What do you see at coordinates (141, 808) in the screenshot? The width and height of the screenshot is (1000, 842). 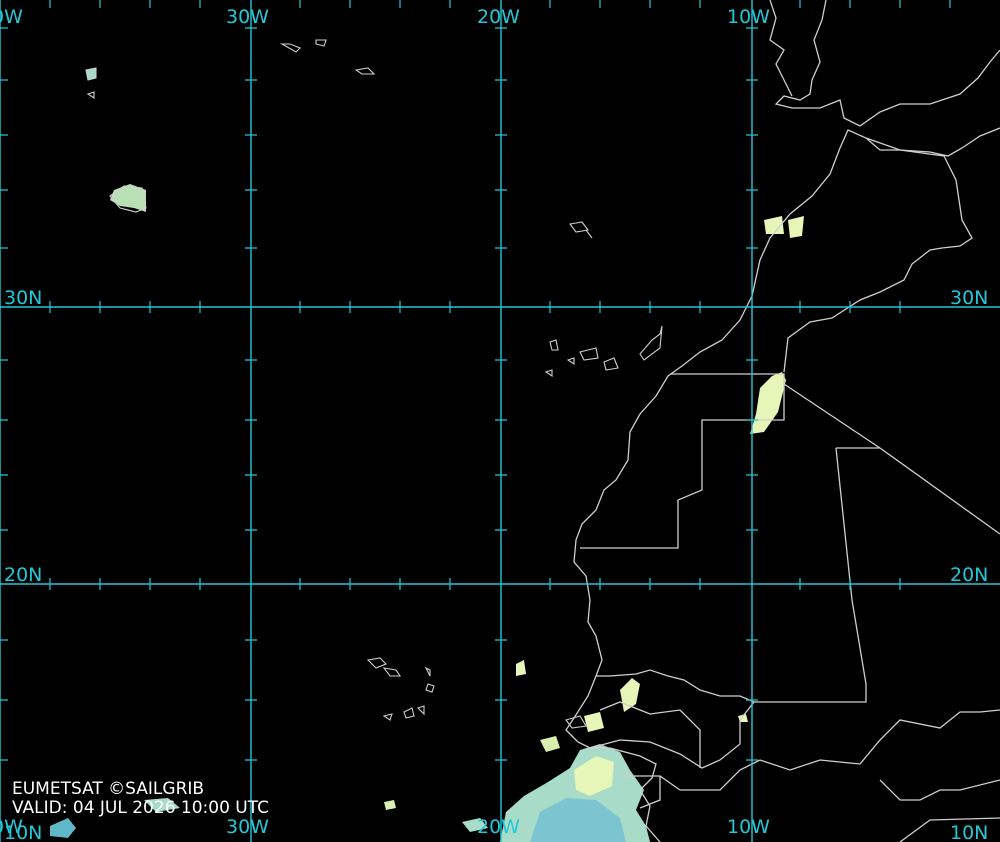 I see `valid-time: VALID: 04 JUL 2026 10:00 UTC` at bounding box center [141, 808].